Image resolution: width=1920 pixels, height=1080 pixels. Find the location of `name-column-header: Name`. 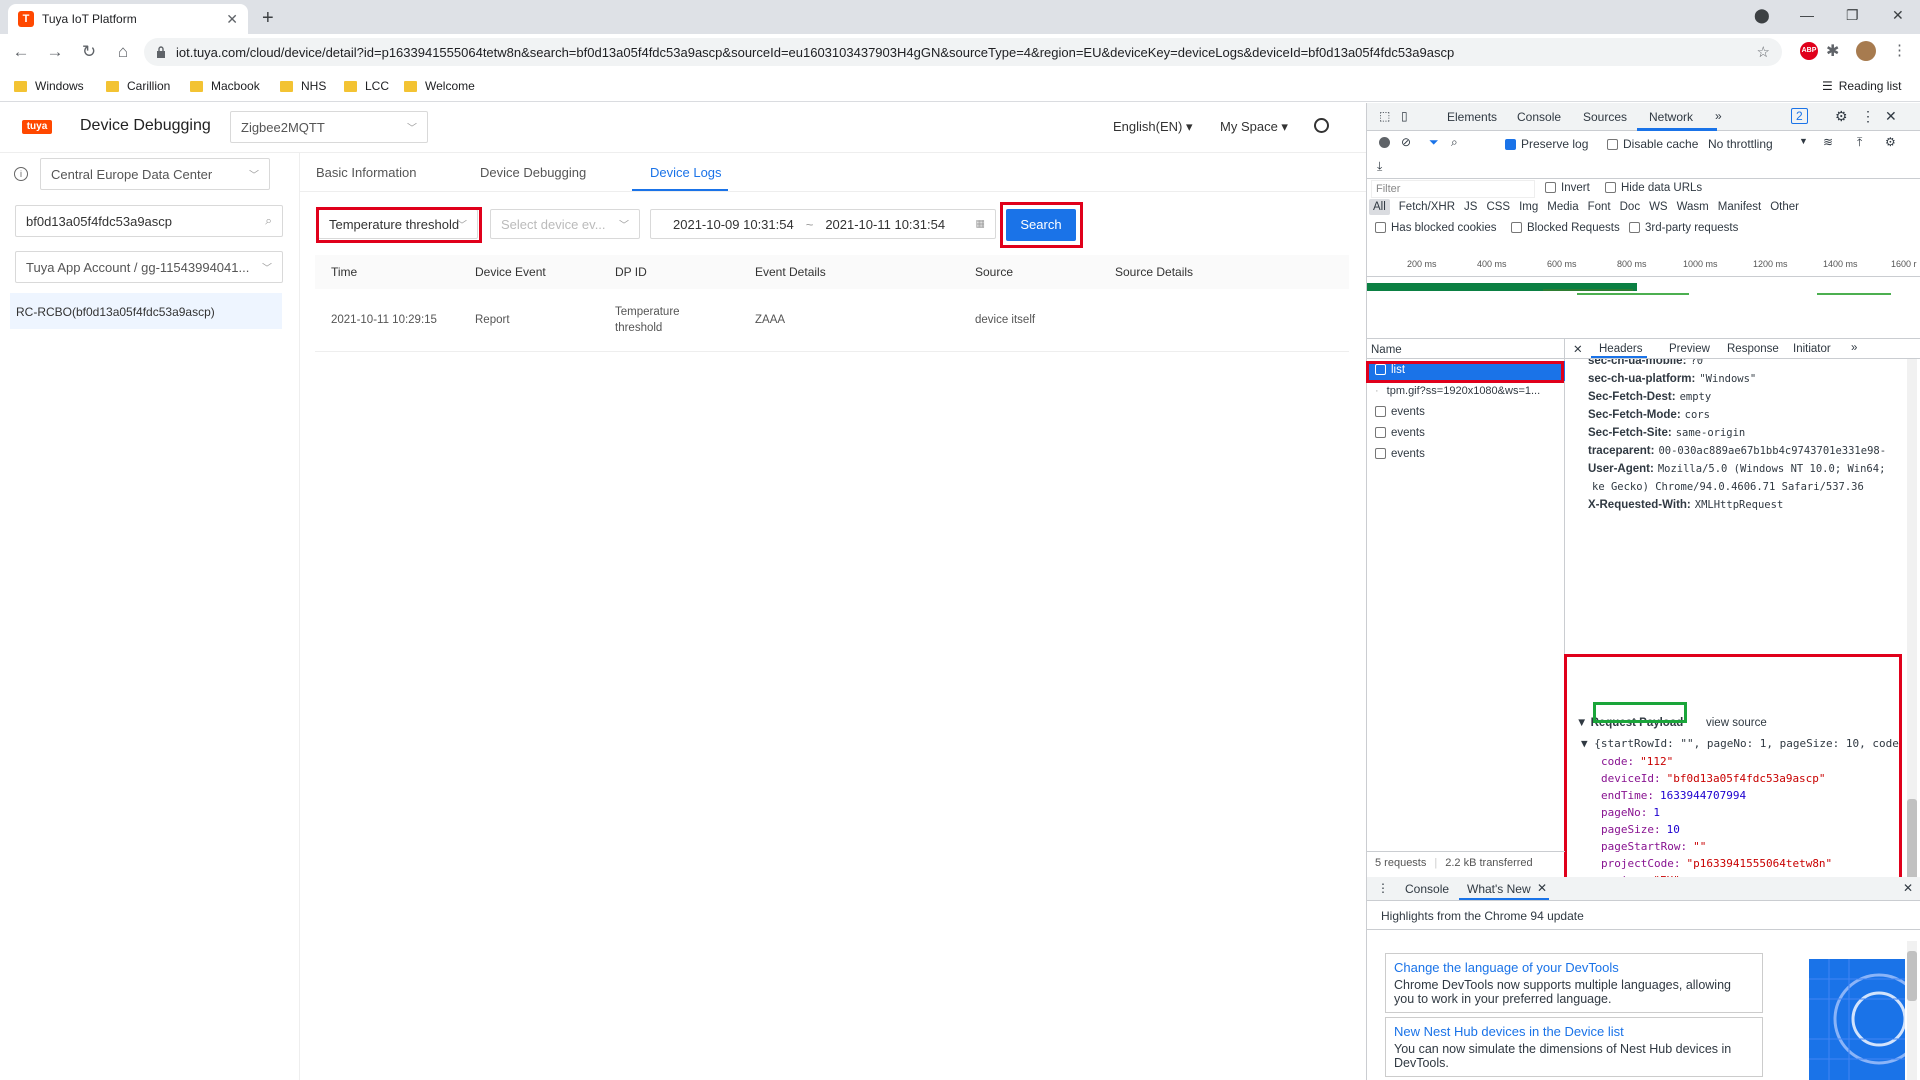

name-column-header: Name is located at coordinates (1466, 349).